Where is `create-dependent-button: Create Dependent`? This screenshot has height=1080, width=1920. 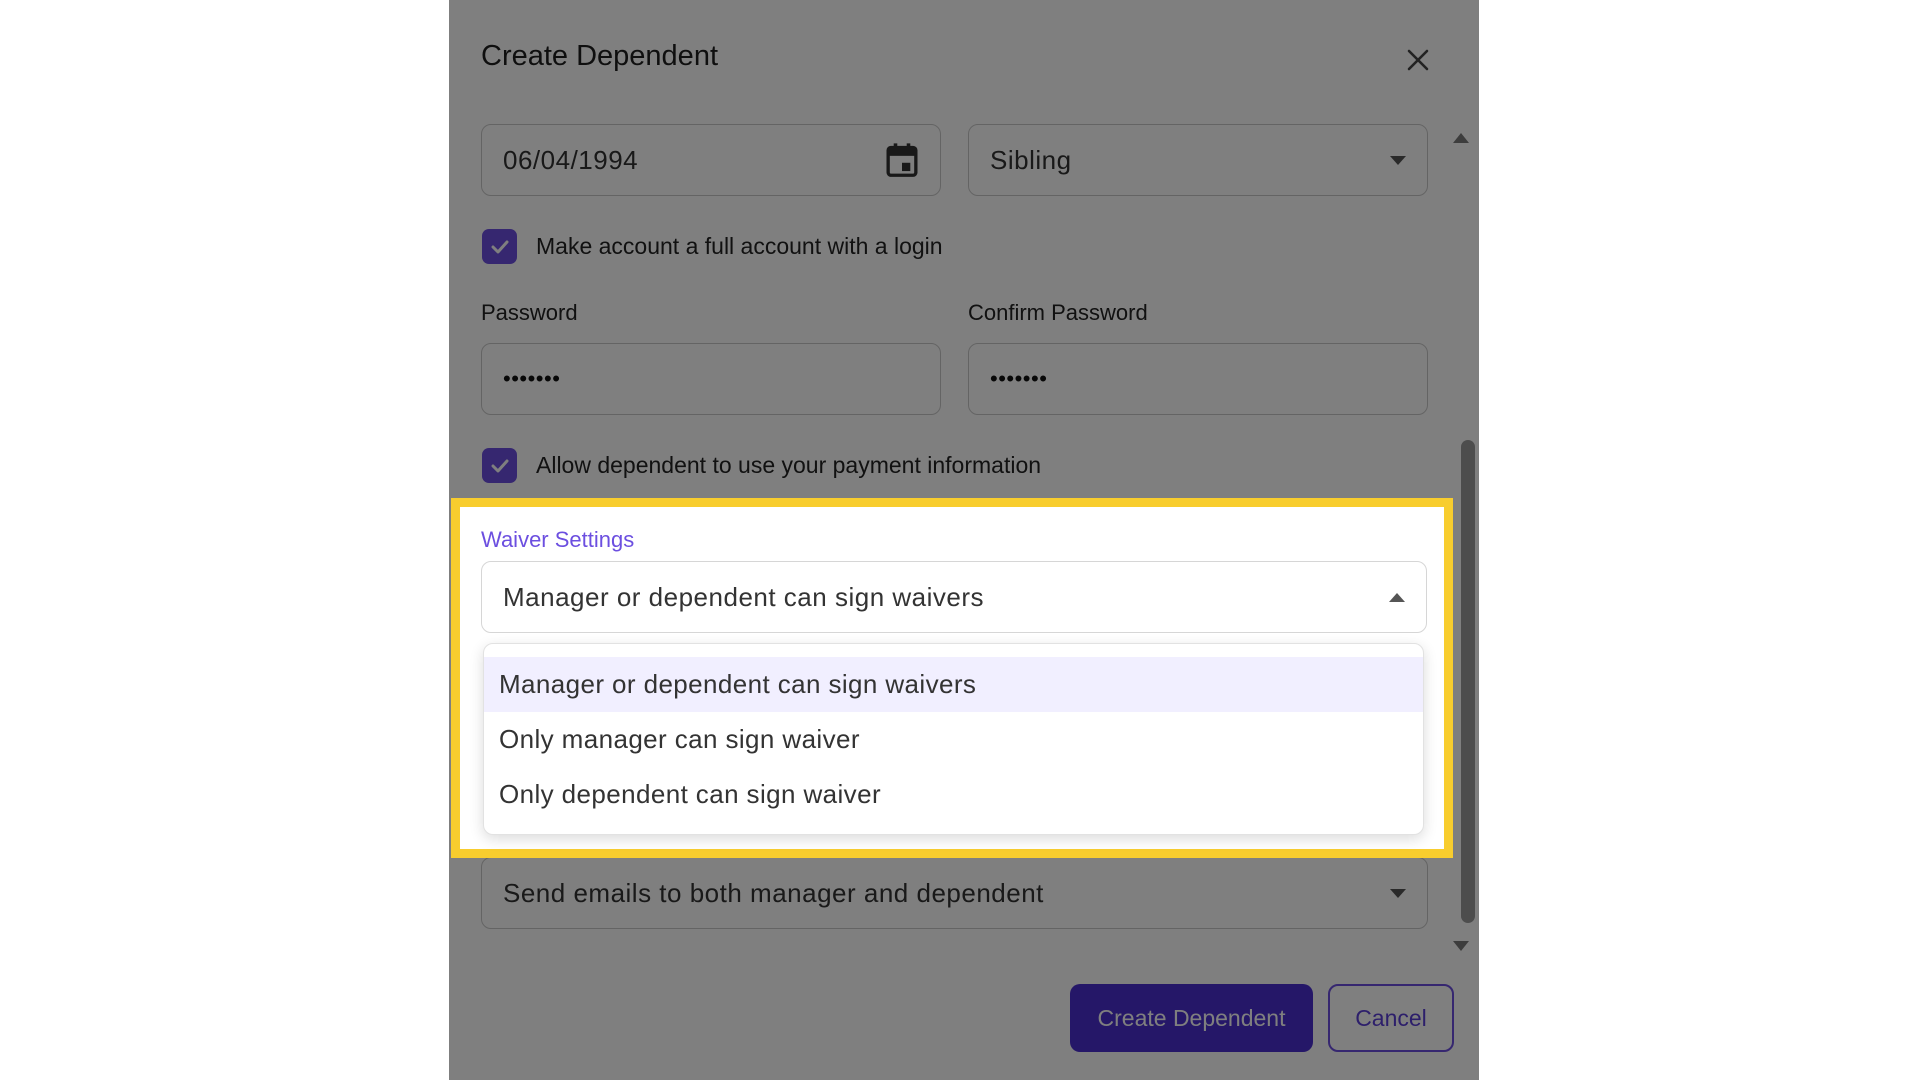
create-dependent-button: Create Dependent is located at coordinates (1191, 1018).